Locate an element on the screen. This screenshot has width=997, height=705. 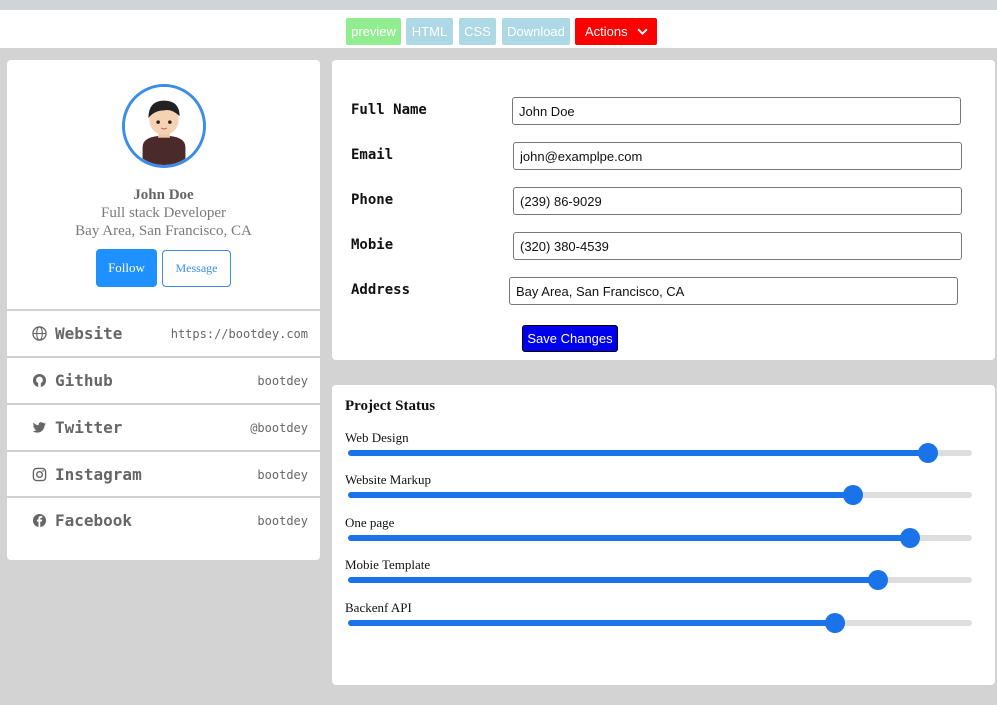
social-row-twitter: Twitter @bootdey is located at coordinates (163, 426).